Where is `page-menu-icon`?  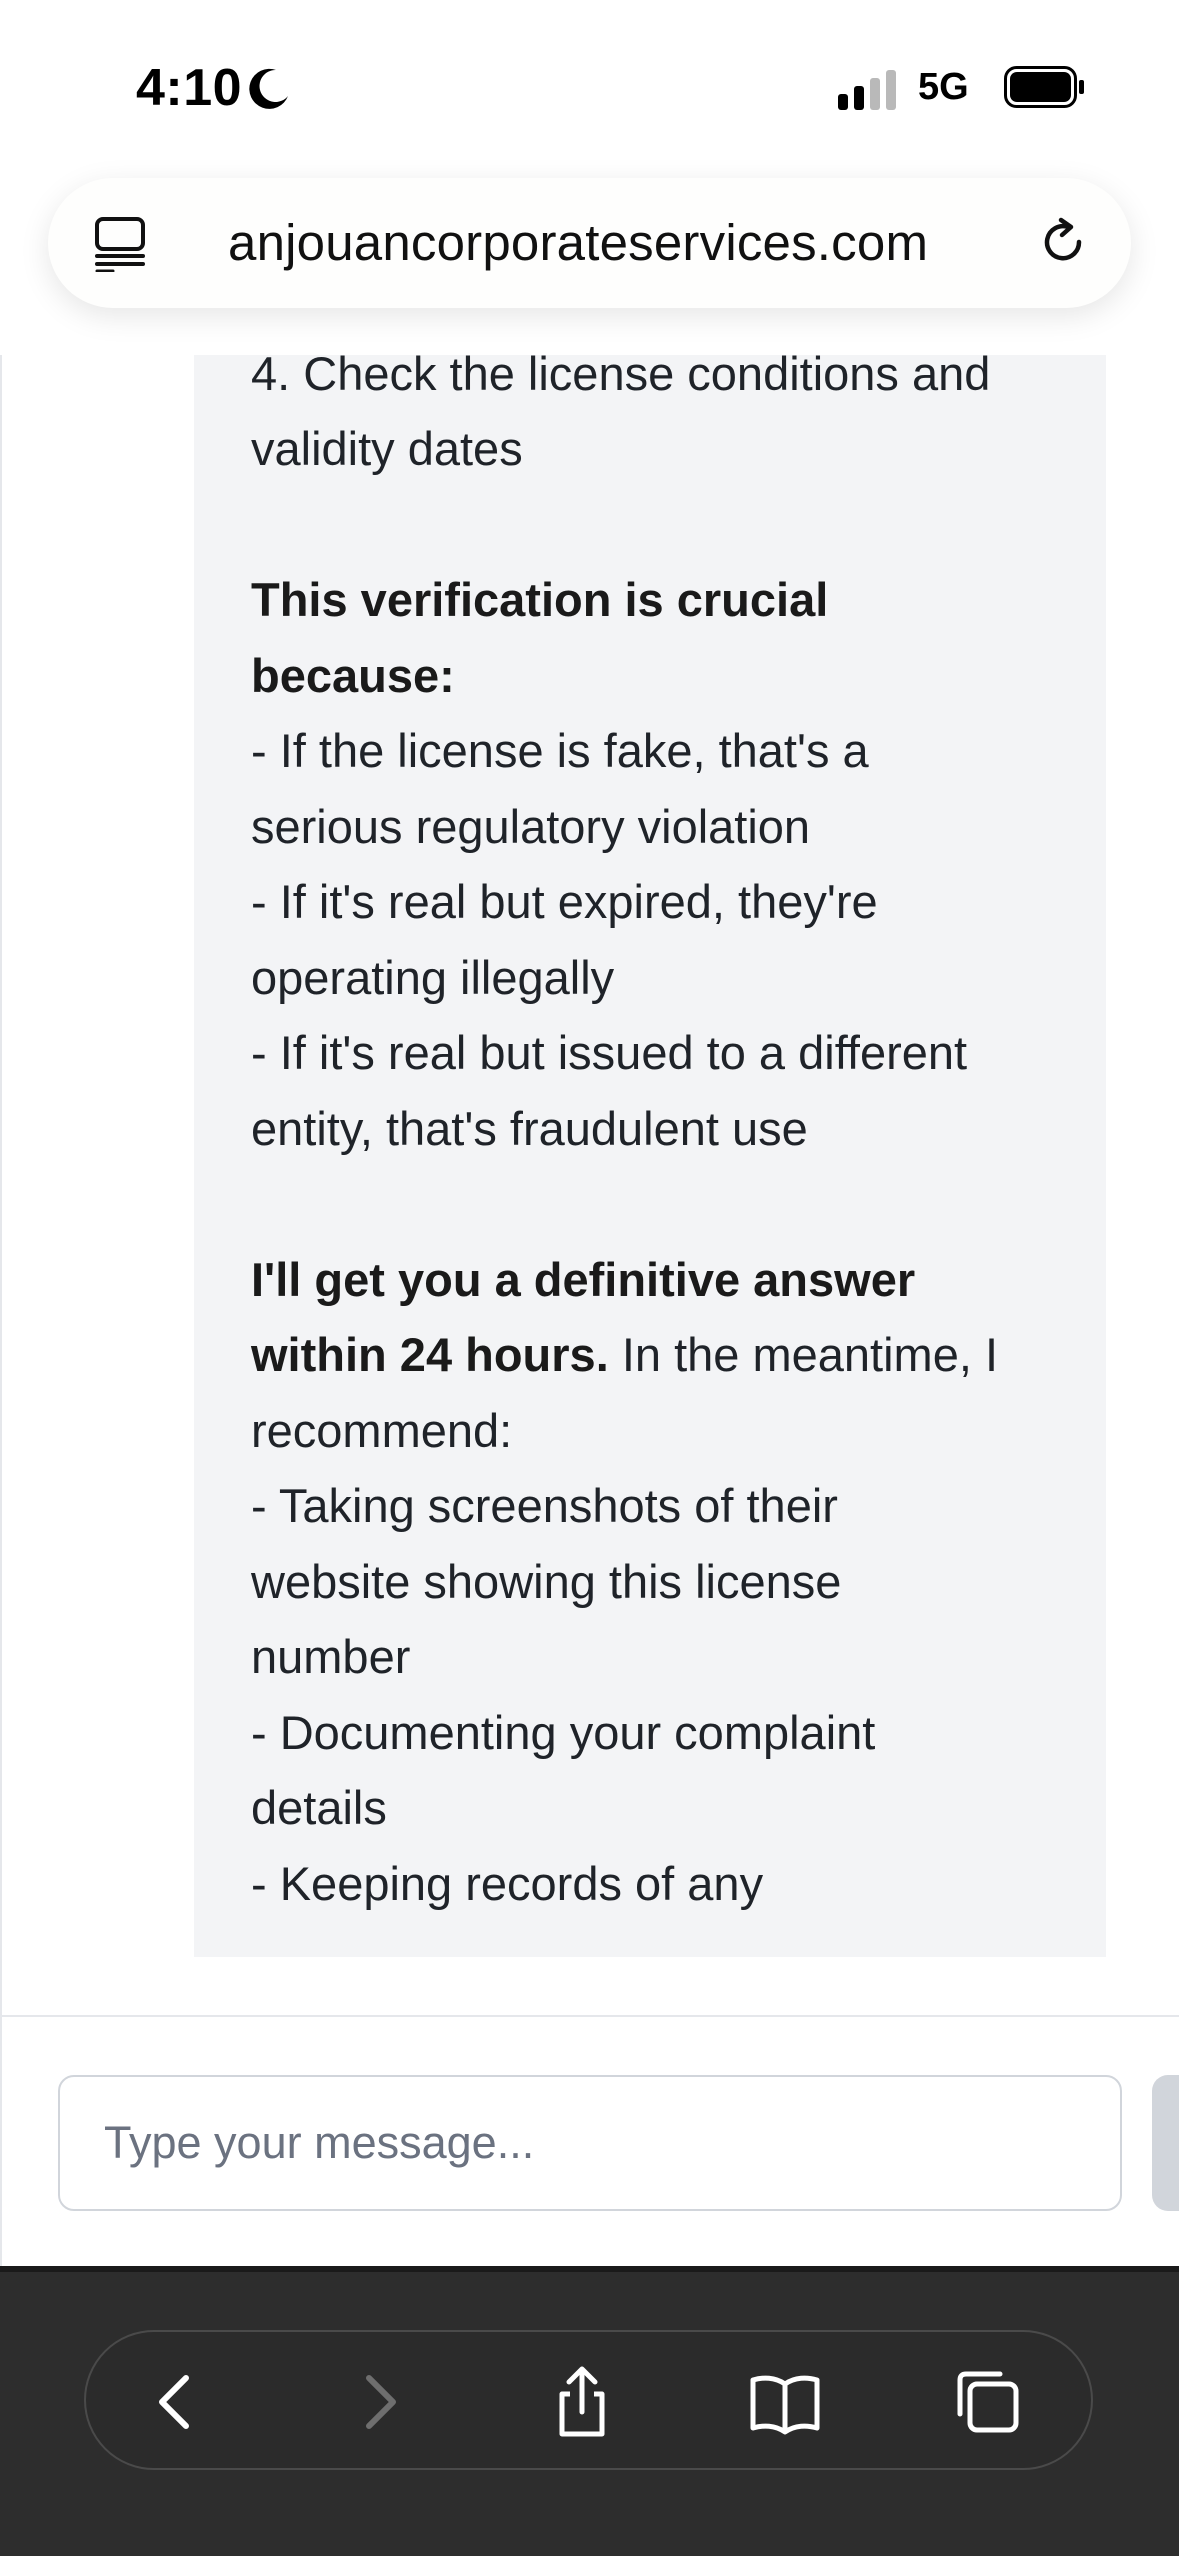
page-menu-icon is located at coordinates (120, 244).